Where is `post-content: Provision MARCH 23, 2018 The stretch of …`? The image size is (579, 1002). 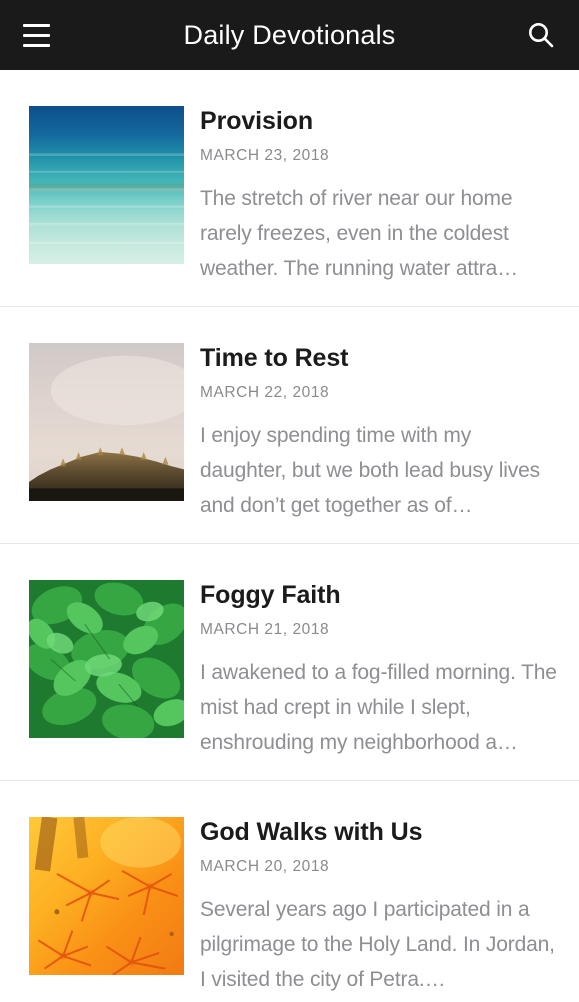 post-content: Provision MARCH 23, 2018 The stretch of … is located at coordinates (378, 196).